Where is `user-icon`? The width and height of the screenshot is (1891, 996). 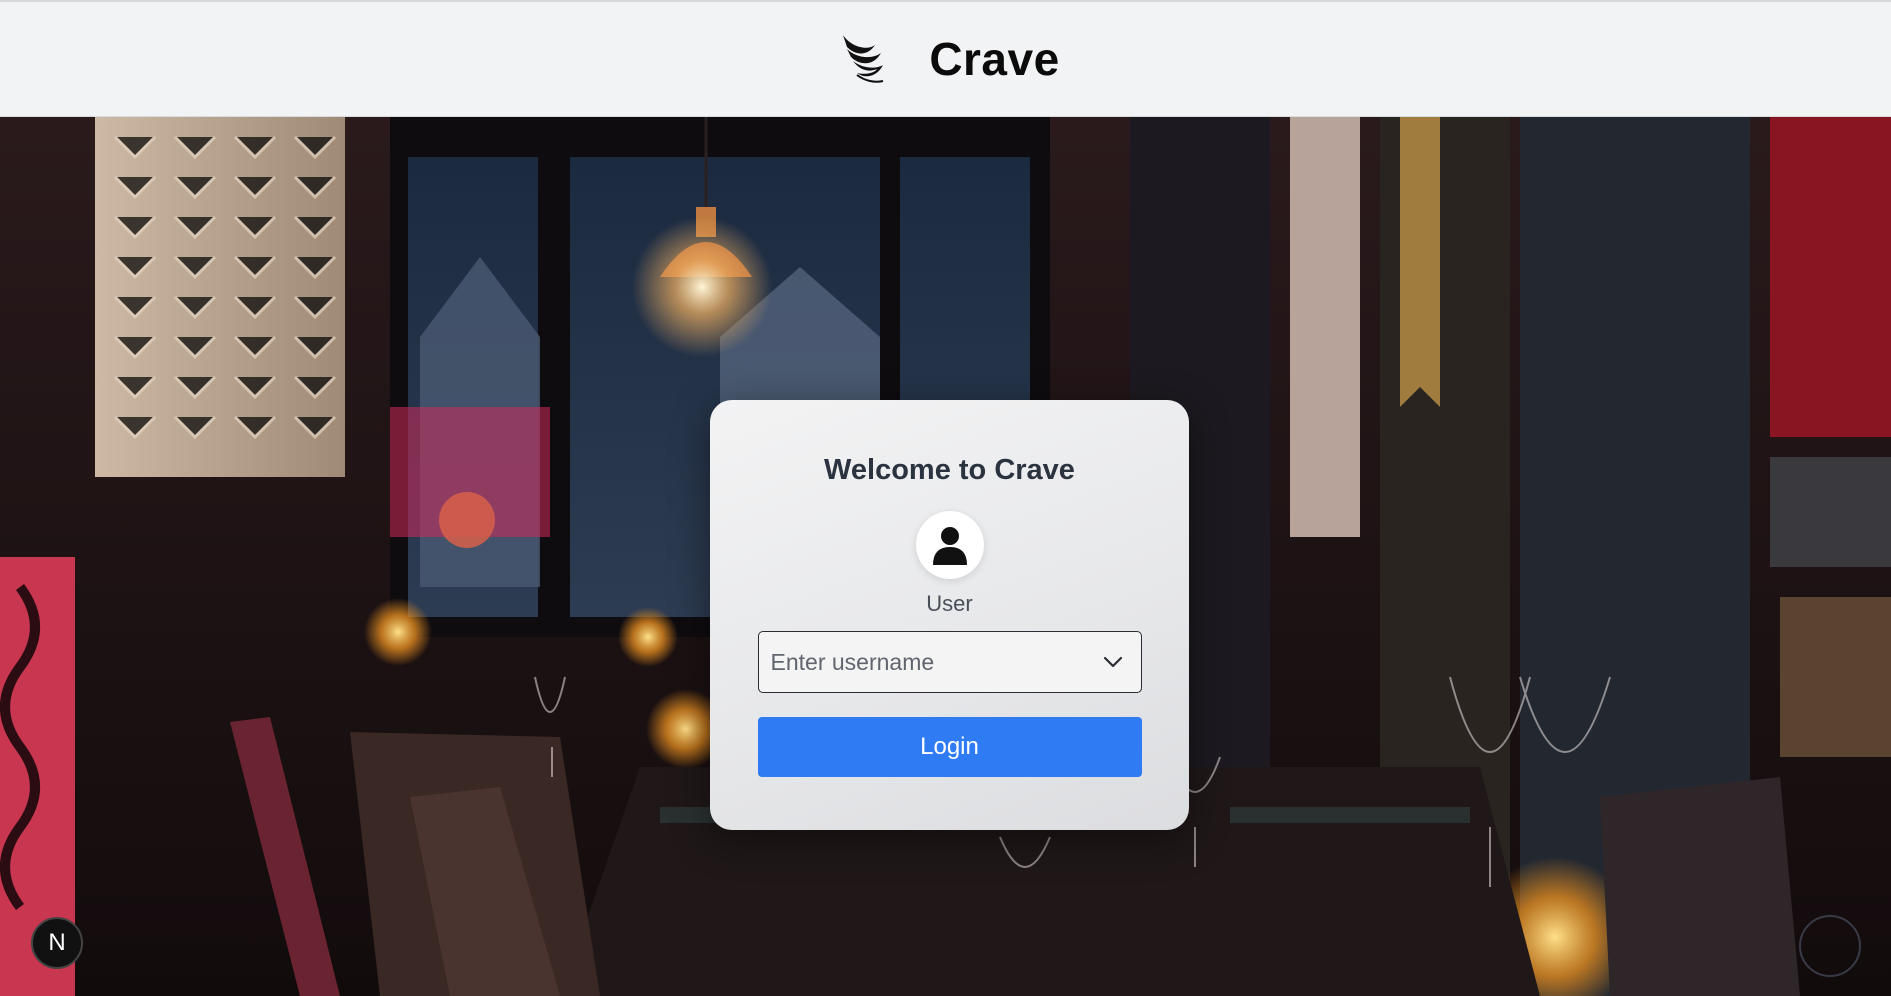
user-icon is located at coordinates (949, 546).